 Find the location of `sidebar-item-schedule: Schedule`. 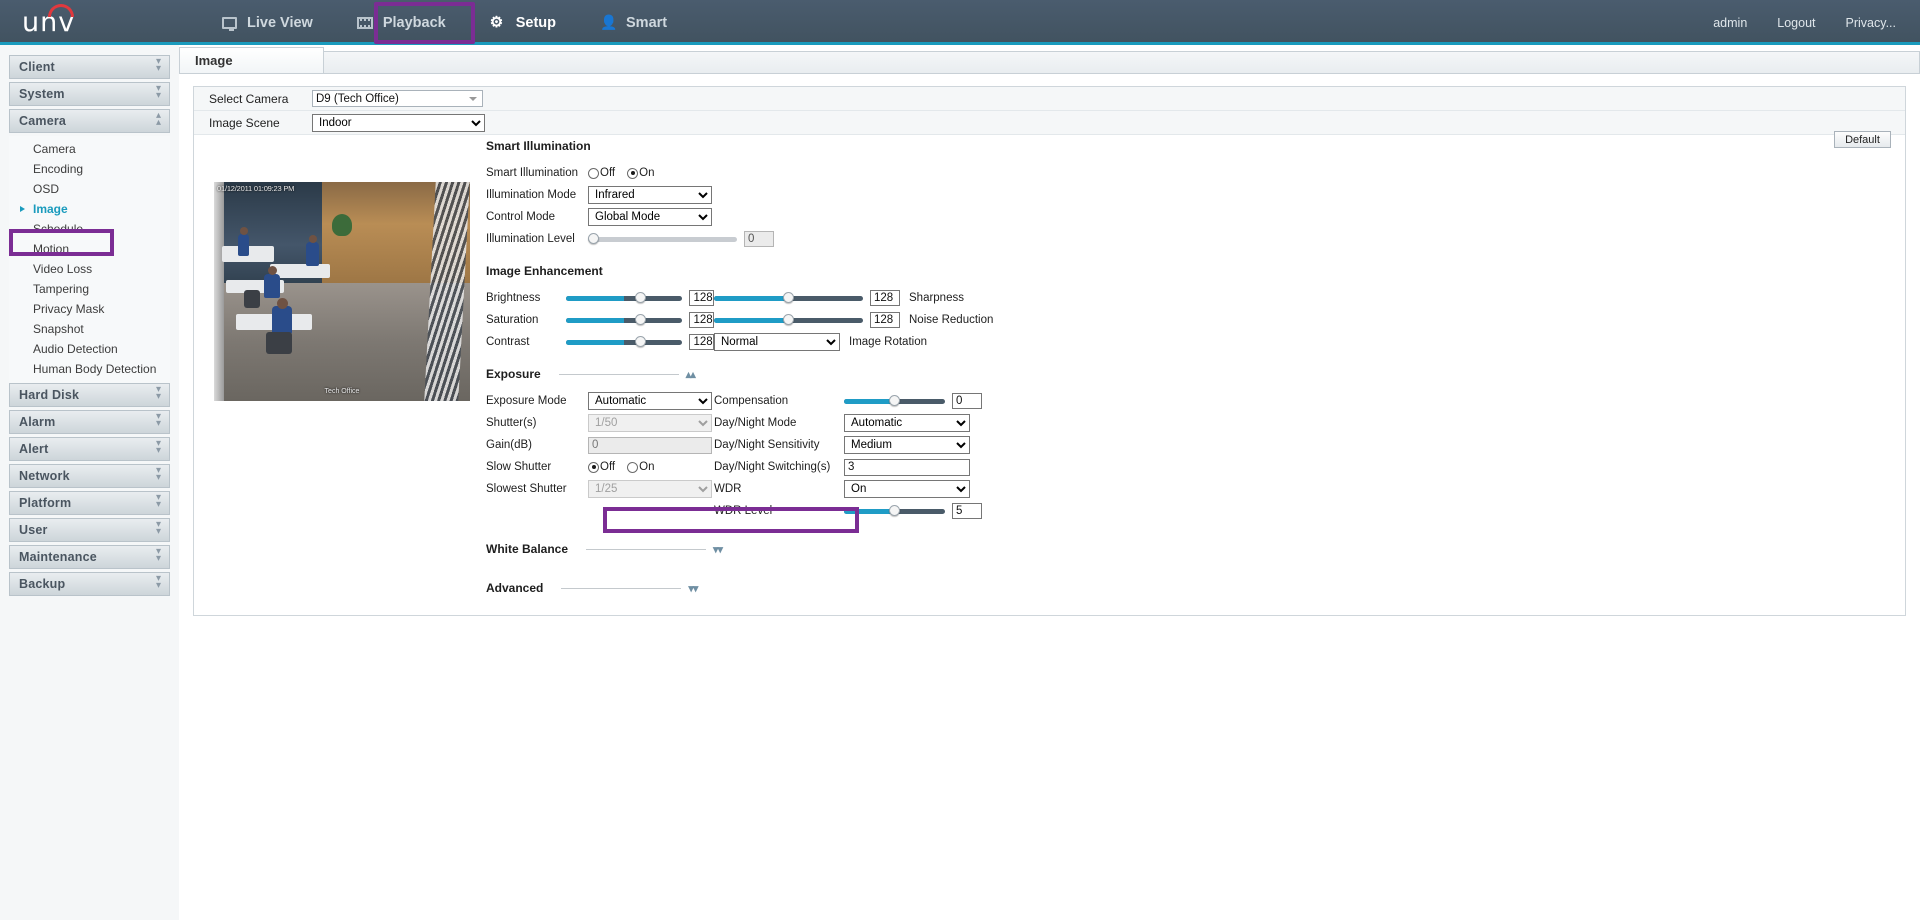

sidebar-item-schedule: Schedule is located at coordinates (89, 229).